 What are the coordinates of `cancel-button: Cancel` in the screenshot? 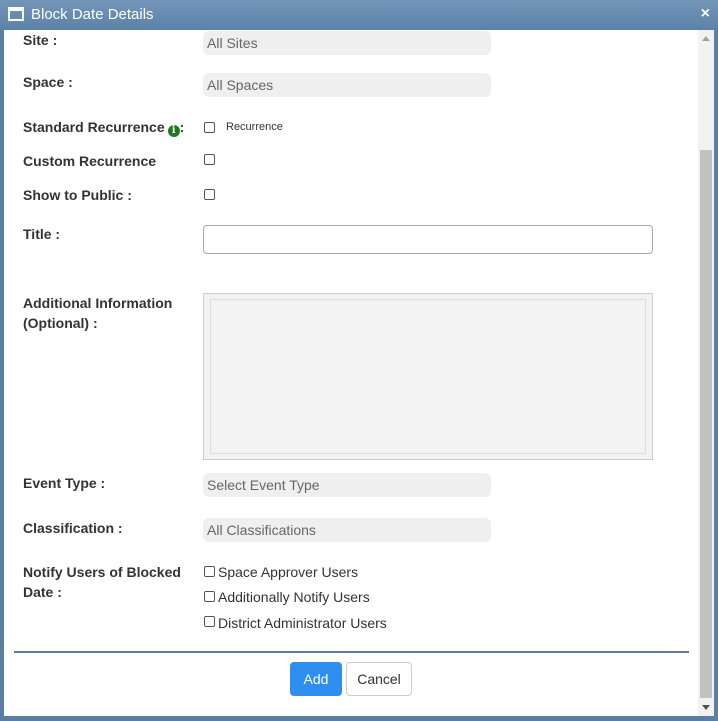 It's located at (379, 679).